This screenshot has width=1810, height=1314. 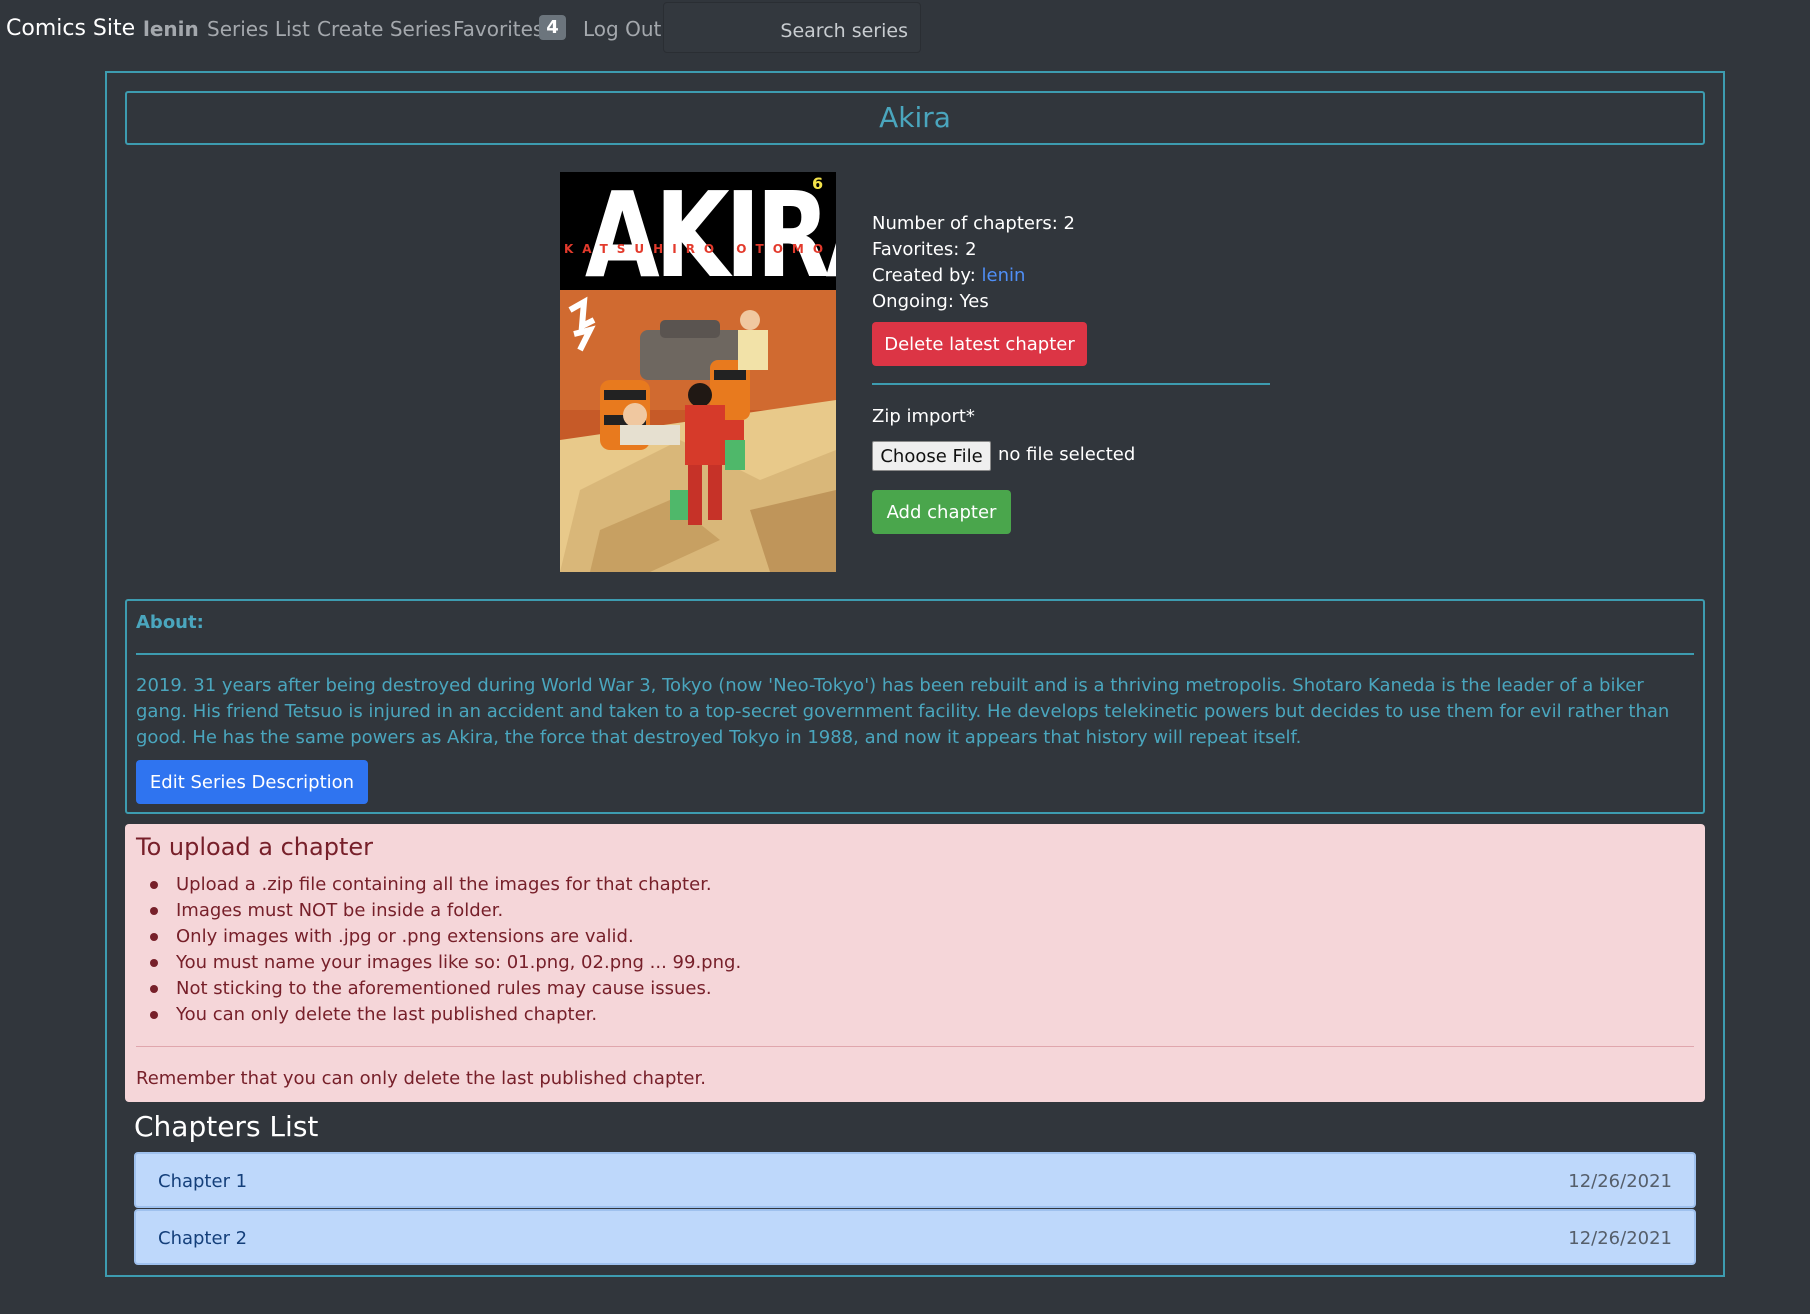 I want to click on zip-import-label: Zip import*, so click(x=923, y=416).